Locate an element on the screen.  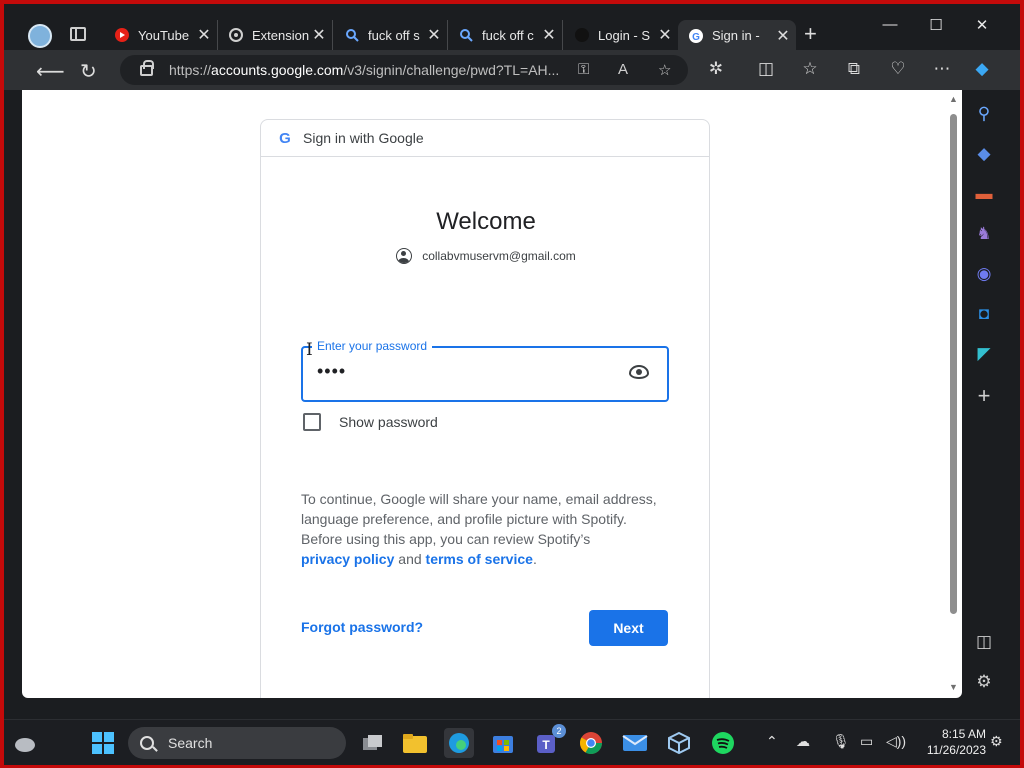
minimize-icon: — is located at coordinates (890, 24).